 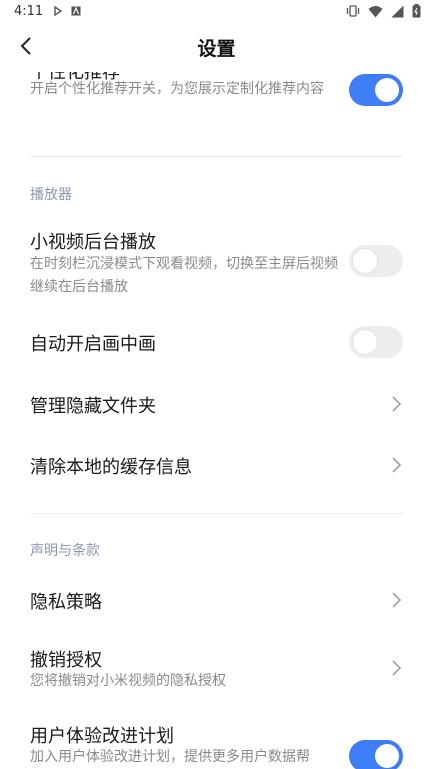 What do you see at coordinates (216, 12) in the screenshot?
I see `status-bar: 4:11` at bounding box center [216, 12].